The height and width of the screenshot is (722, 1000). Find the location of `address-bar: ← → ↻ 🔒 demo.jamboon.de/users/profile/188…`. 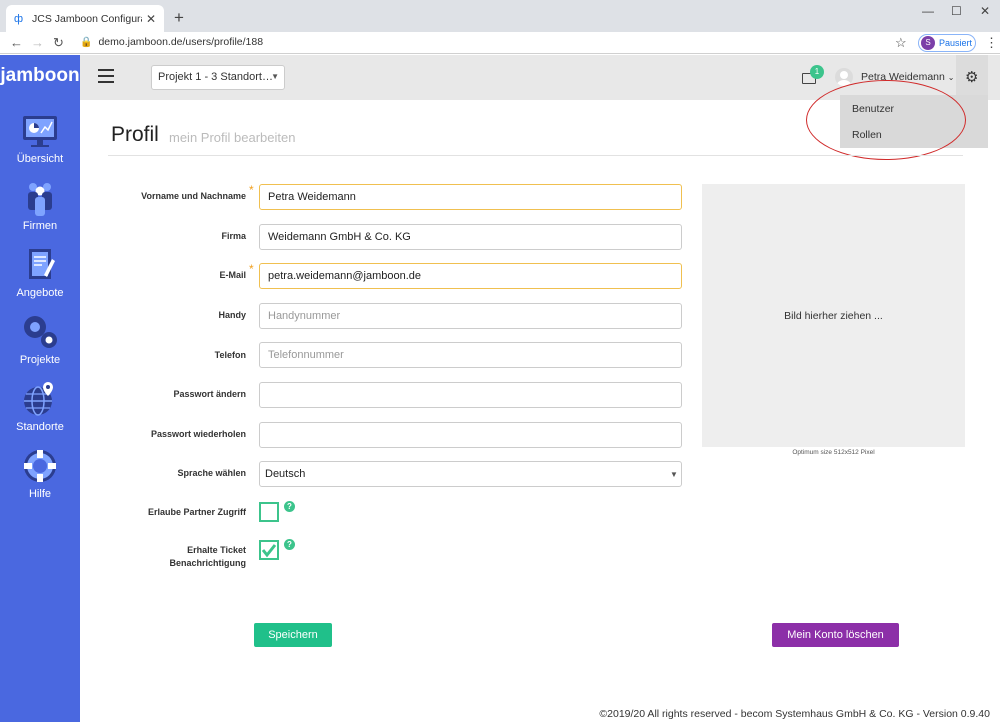

address-bar: ← → ↻ 🔒 demo.jamboon.de/users/profile/188… is located at coordinates (500, 43).